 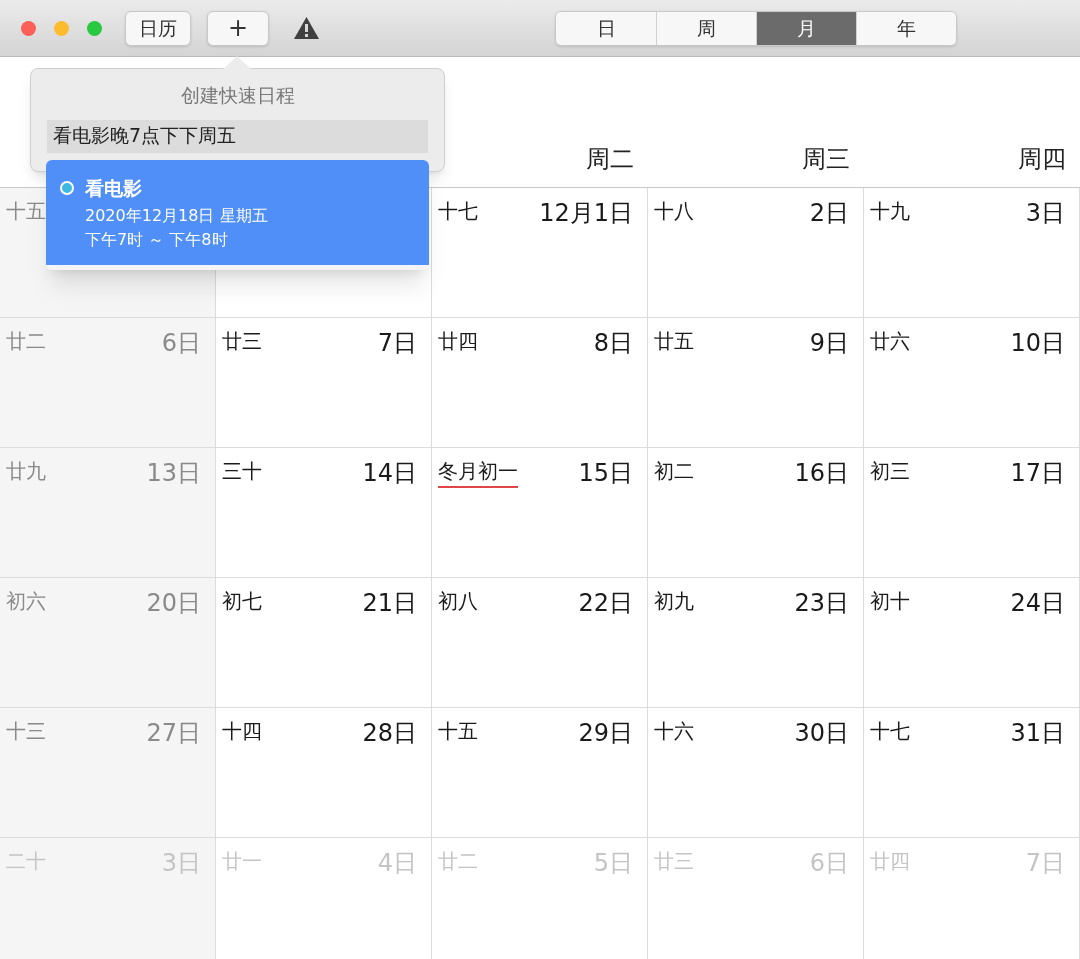 What do you see at coordinates (389, 733) in the screenshot?
I see `day-number: 28日` at bounding box center [389, 733].